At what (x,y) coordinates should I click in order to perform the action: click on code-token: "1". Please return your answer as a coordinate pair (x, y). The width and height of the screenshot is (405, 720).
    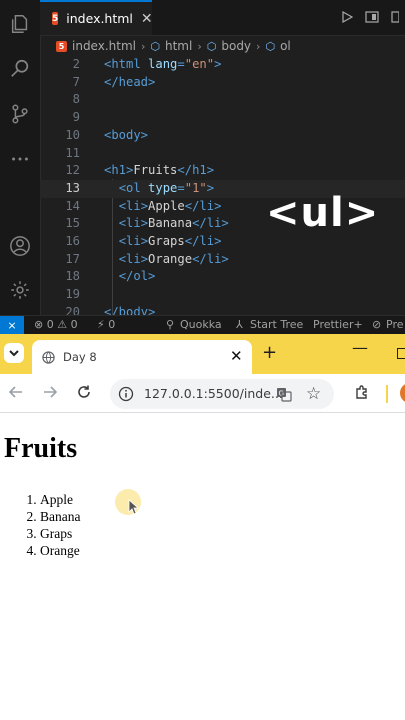
    Looking at the image, I should click on (195, 187).